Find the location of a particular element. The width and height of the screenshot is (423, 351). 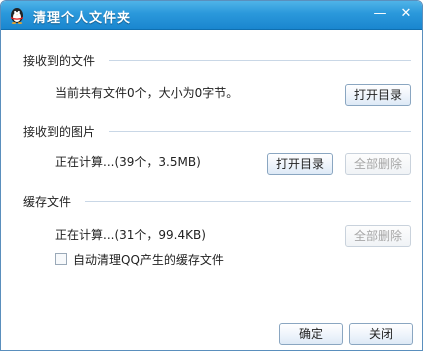

close-button: 关闭 is located at coordinates (381, 334).